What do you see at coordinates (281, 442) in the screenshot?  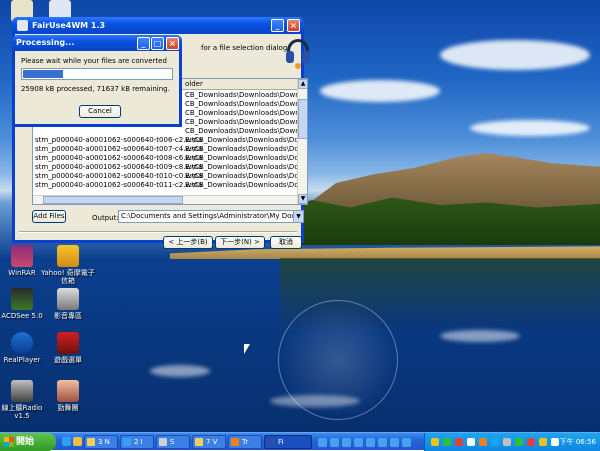 I see `task-label: Fi` at bounding box center [281, 442].